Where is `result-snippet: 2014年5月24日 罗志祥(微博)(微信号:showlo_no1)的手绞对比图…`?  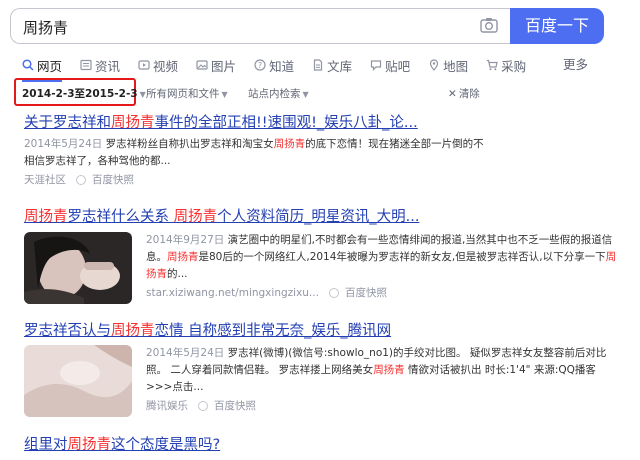 result-snippet: 2014年5月24日 罗志祥(微博)(微信号:showlo_no1)的手绞对比图… is located at coordinates (383, 370).